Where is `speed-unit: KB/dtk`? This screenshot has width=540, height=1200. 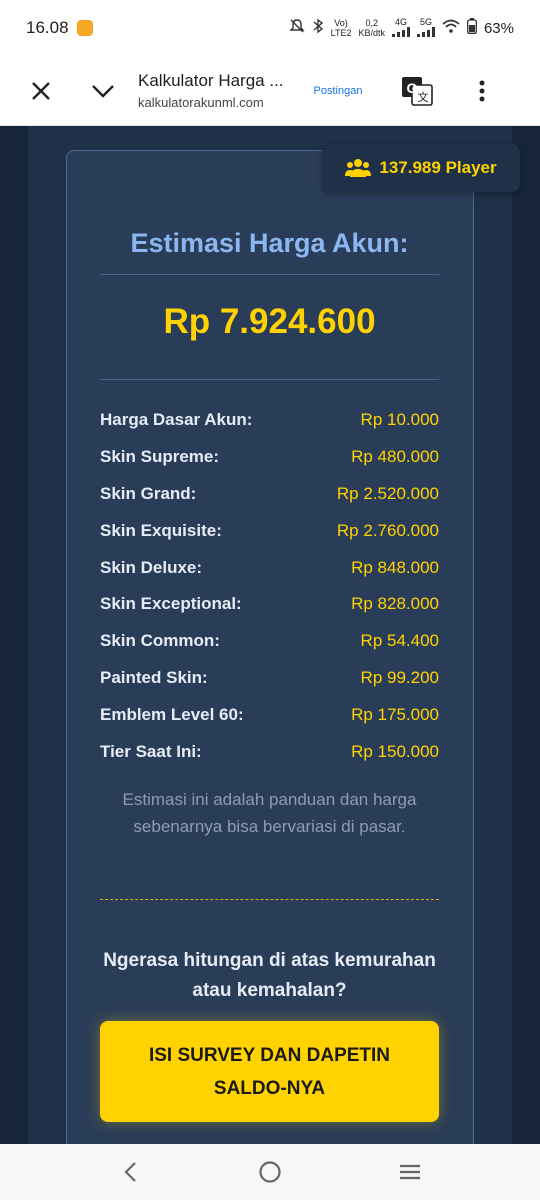
speed-unit: KB/dtk is located at coordinates (371, 33).